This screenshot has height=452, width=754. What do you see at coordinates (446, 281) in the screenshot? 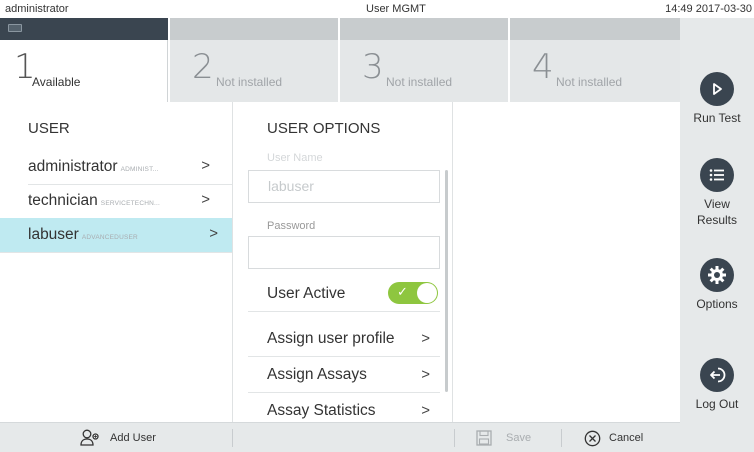
I see `options-scrollbar` at bounding box center [446, 281].